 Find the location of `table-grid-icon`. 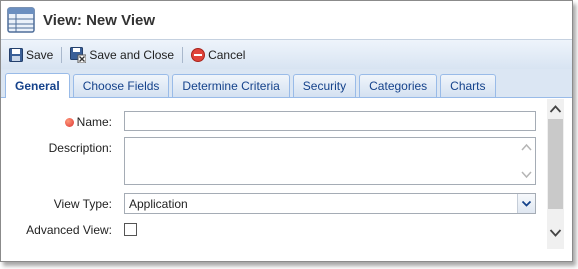

table-grid-icon is located at coordinates (21, 20).